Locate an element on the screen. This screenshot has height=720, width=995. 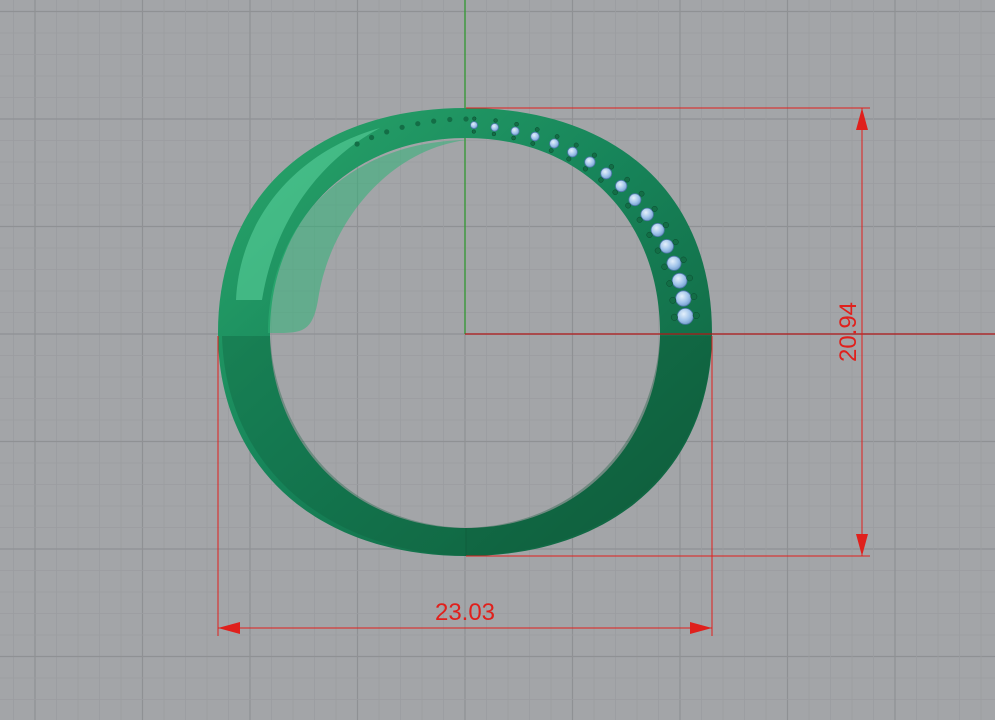
height-arrow-bottom is located at coordinates (862, 545).